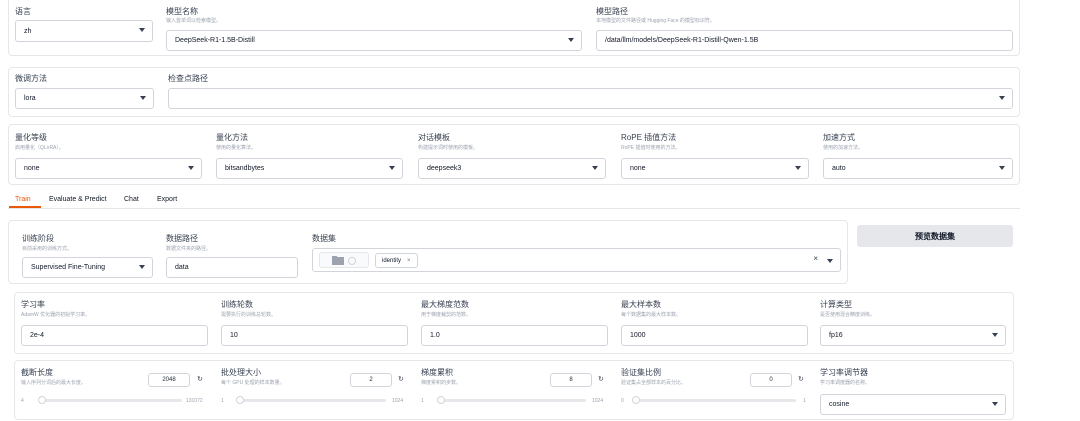  What do you see at coordinates (434, 137) in the screenshot?
I see `template-label: 对话模板` at bounding box center [434, 137].